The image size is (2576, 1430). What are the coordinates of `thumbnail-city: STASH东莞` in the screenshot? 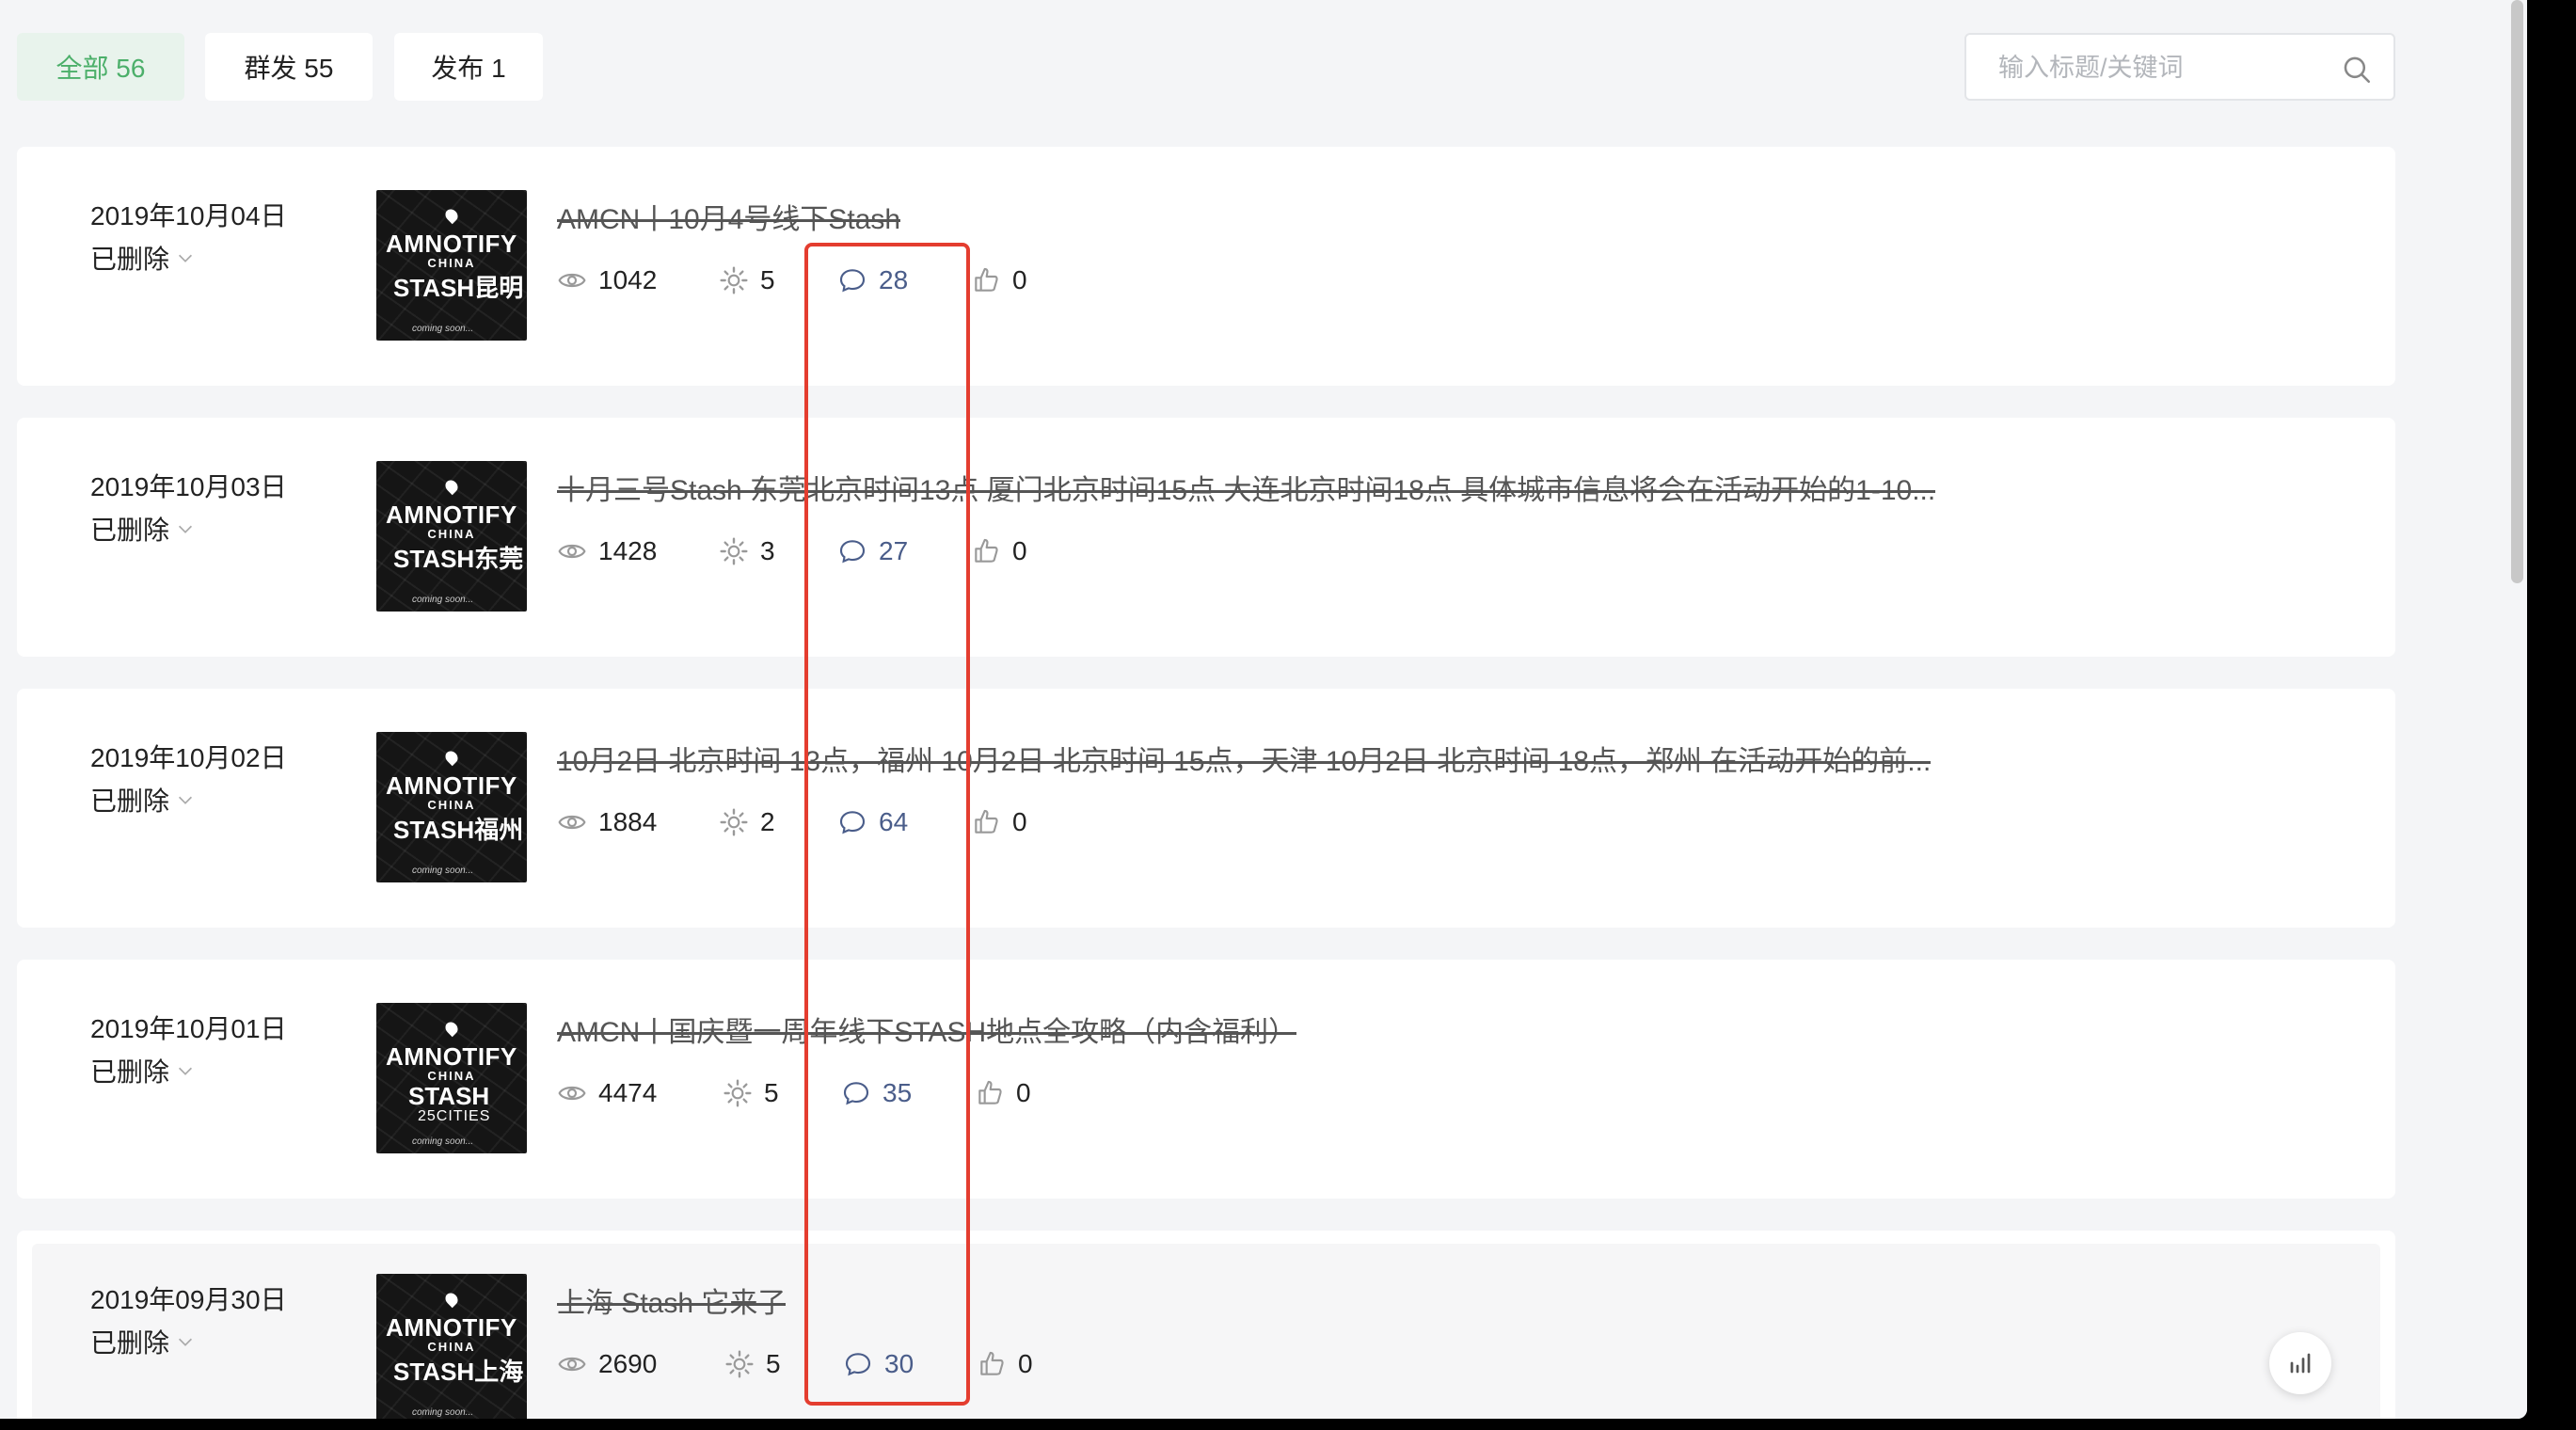 It's located at (458, 559).